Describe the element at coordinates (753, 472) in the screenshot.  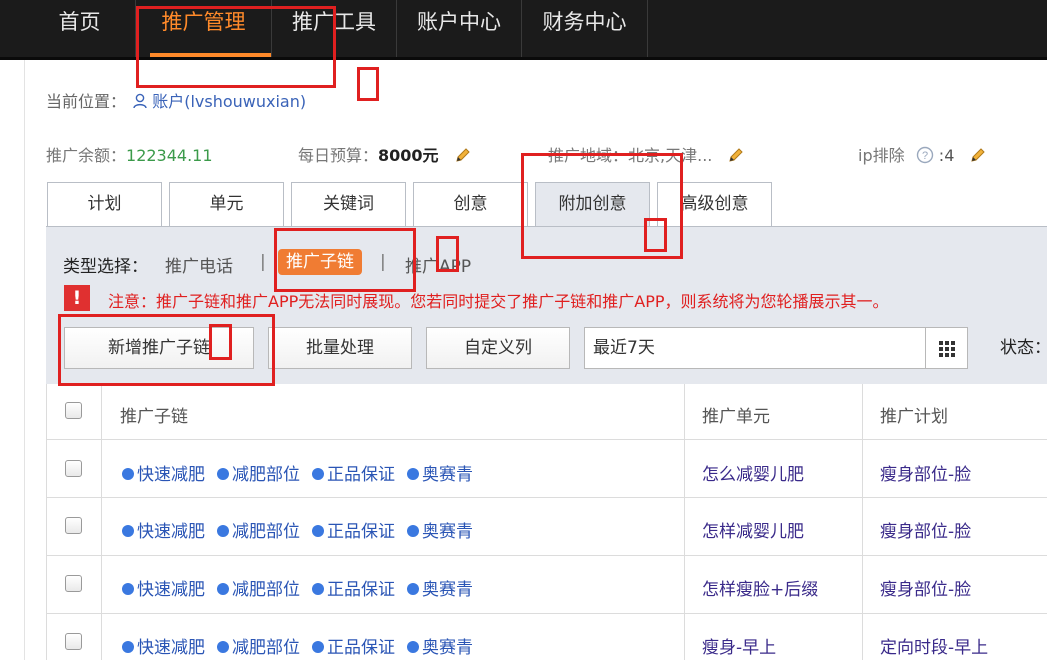
I see `unit-link: 怎么减婴儿肥` at that location.